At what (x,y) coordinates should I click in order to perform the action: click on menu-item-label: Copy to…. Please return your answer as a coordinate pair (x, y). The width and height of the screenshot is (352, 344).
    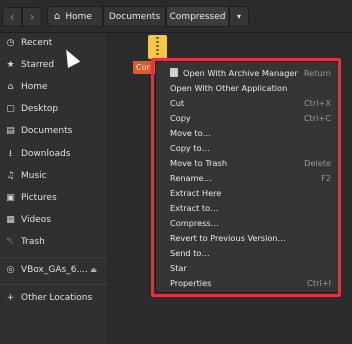
    Looking at the image, I should click on (190, 147).